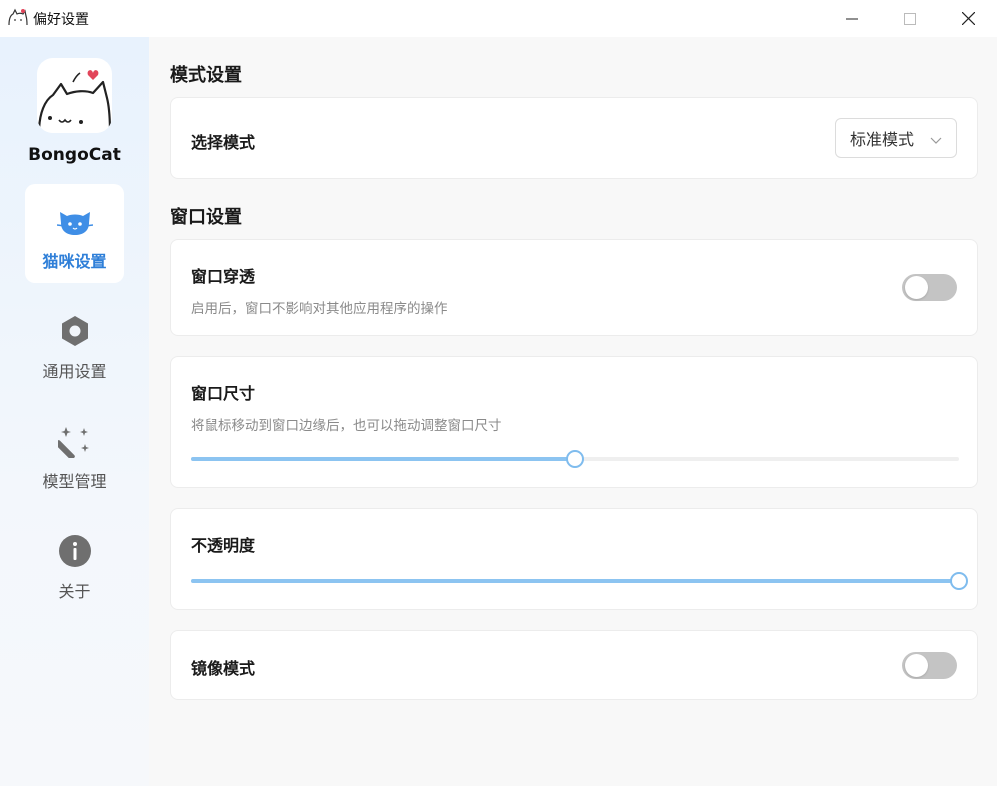 This screenshot has height=786, width=997. Describe the element at coordinates (882, 139) in the screenshot. I see `mode-select-value: 标准模式` at that location.